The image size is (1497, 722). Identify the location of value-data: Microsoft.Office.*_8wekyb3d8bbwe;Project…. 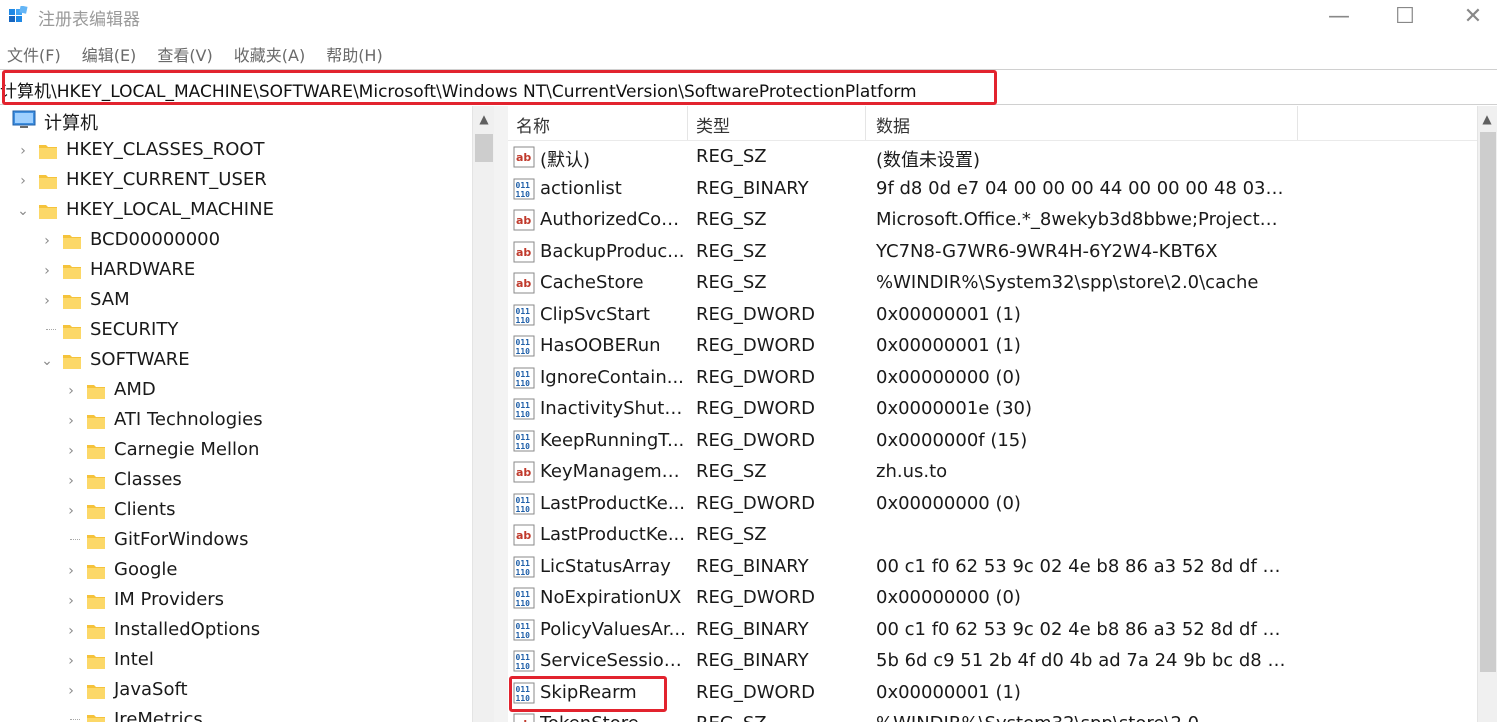
(1082, 219).